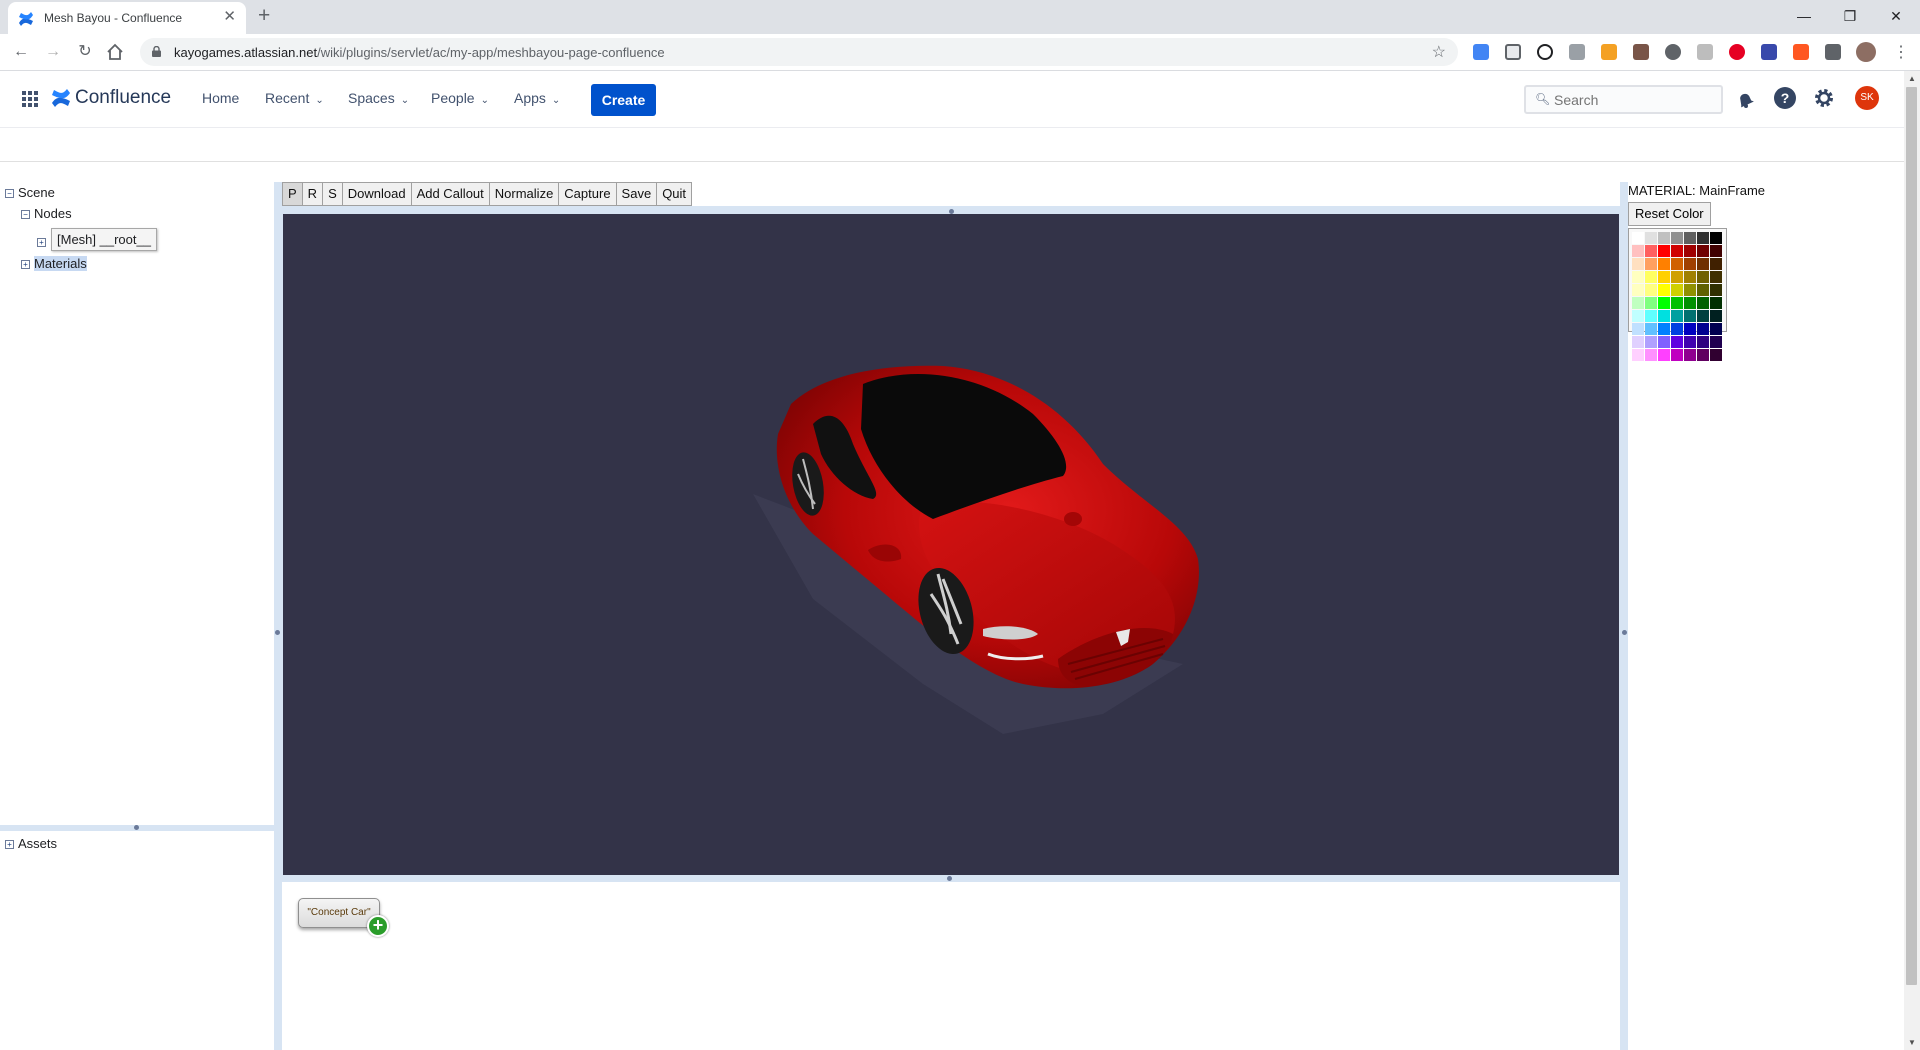  I want to click on color-palette, so click(1677, 294).